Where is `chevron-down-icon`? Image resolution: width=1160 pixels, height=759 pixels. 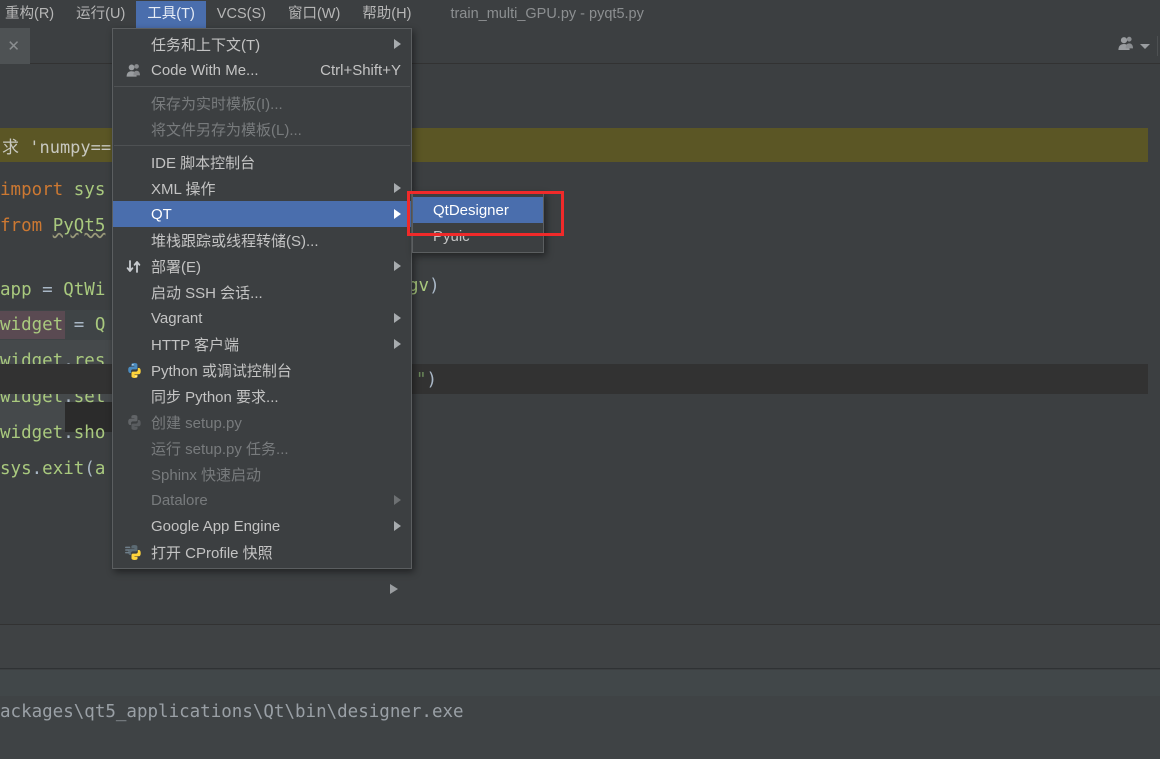 chevron-down-icon is located at coordinates (1145, 46).